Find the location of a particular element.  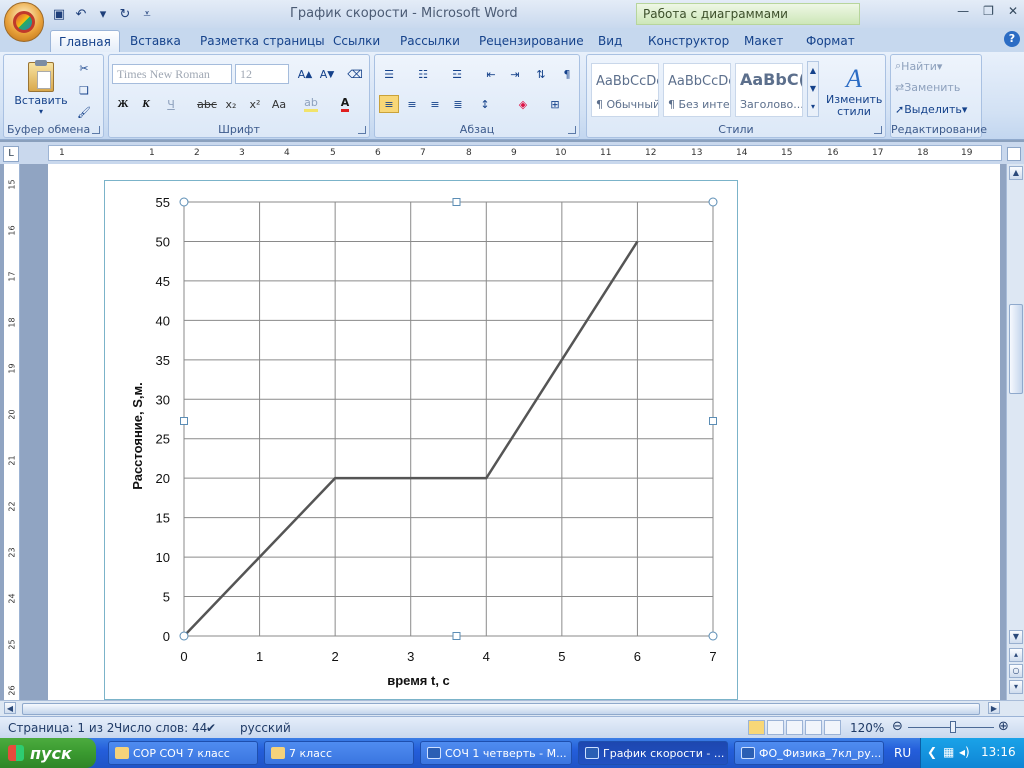

cut-icon: ✂ is located at coordinates (84, 68).